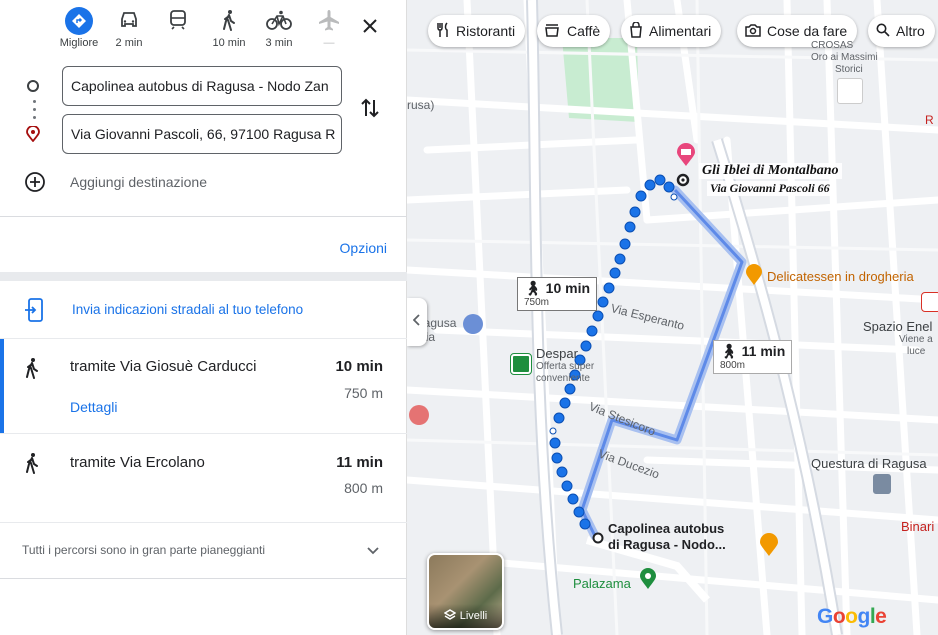 This screenshot has height=635, width=938. What do you see at coordinates (753, 31) in the screenshot?
I see `camera-icon` at bounding box center [753, 31].